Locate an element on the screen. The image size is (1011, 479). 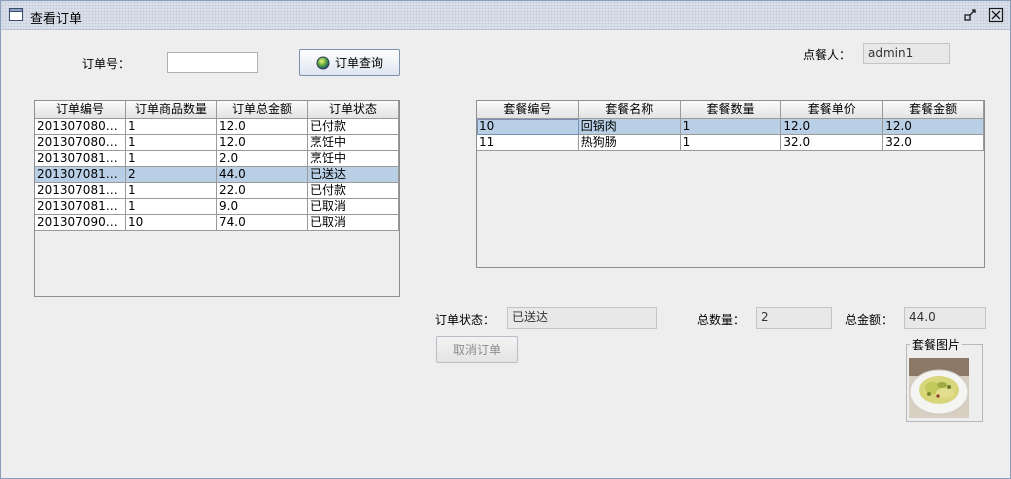
items-col-header: 套餐编号 is located at coordinates (528, 110).